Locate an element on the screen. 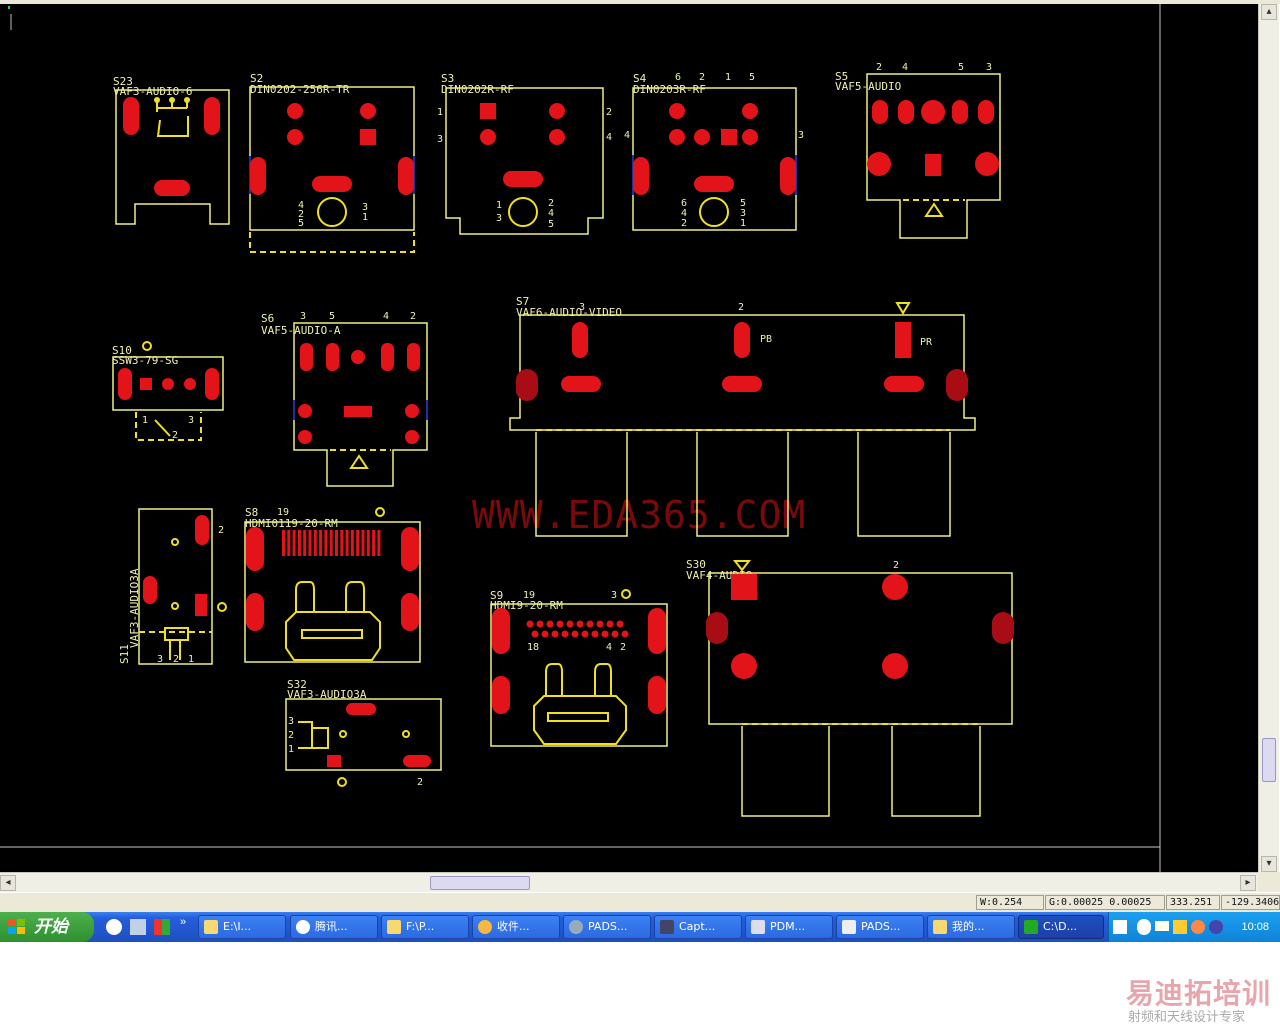 The image size is (1280, 1025). vertical-scrollbar: ▴ ▾ is located at coordinates (1268, 438).